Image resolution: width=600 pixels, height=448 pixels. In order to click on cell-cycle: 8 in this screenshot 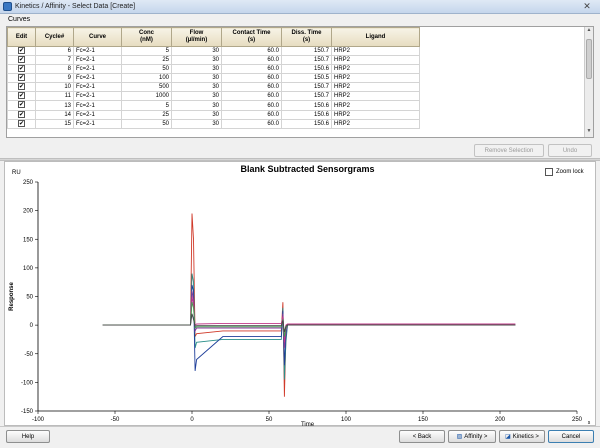, I will do `click(54, 69)`.